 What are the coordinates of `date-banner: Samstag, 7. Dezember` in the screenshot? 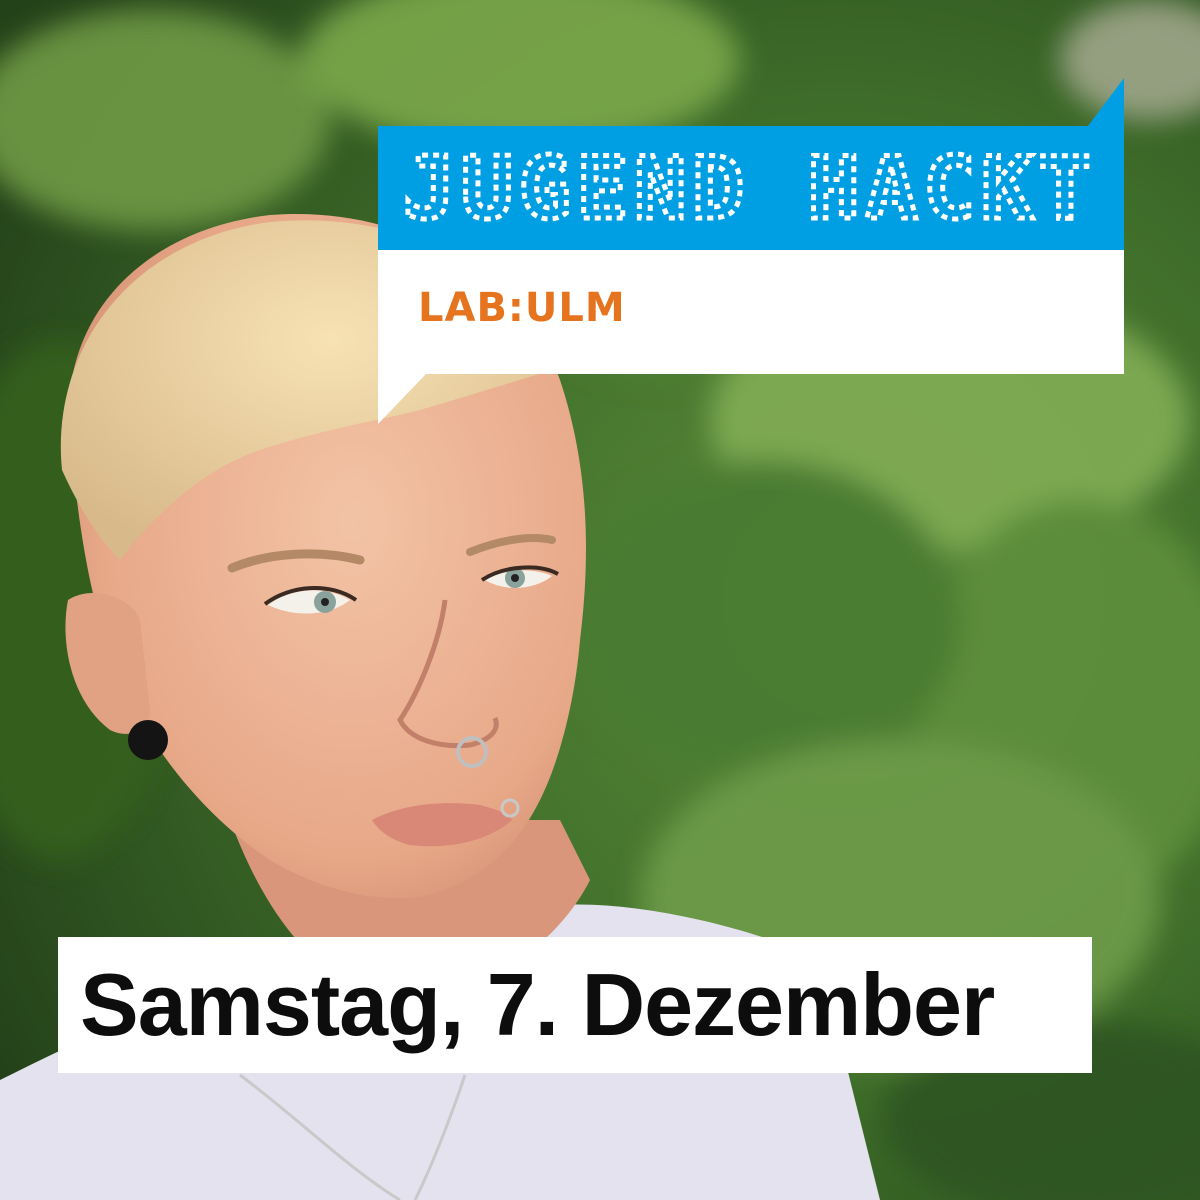 It's located at (575, 1005).